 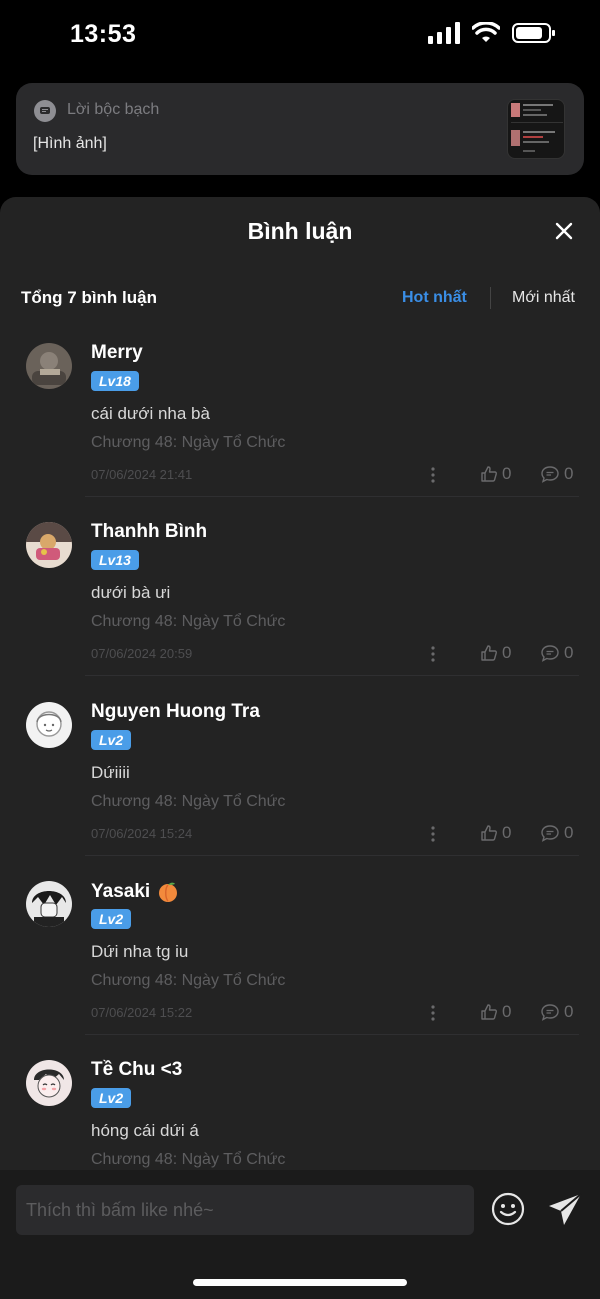 What do you see at coordinates (142, 833) in the screenshot?
I see `comment-date: 07/06/2024 15:24` at bounding box center [142, 833].